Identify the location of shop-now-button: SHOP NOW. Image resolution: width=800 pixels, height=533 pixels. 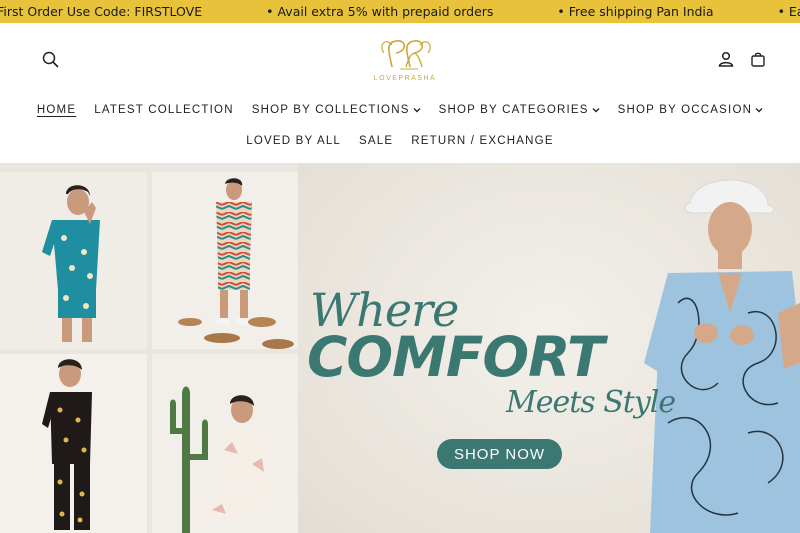
(499, 454).